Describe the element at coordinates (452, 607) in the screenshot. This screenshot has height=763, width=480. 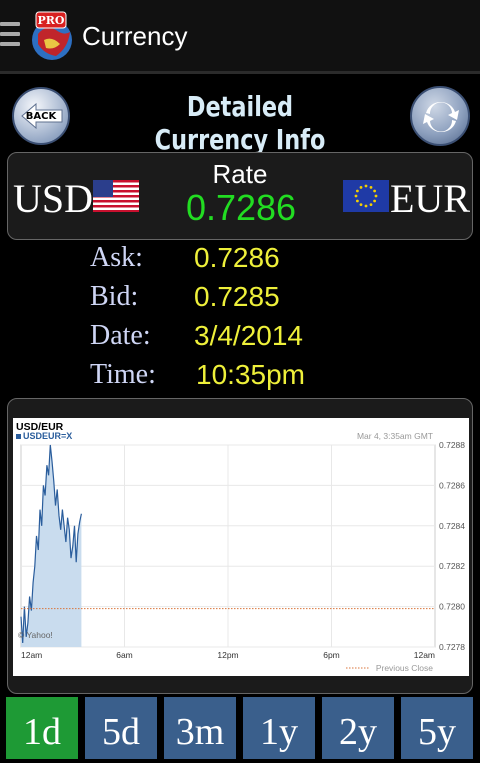
I see `y-tick-label: 0.7280` at that location.